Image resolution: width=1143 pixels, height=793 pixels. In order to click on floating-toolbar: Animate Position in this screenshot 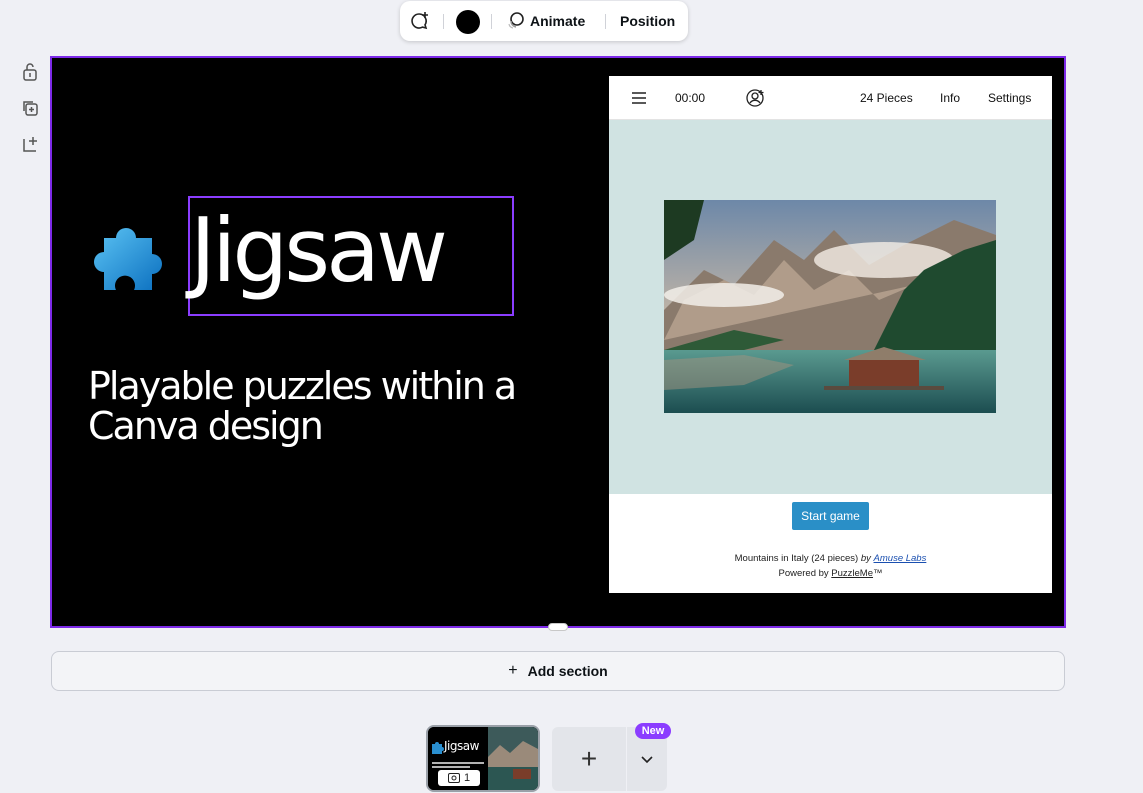, I will do `click(544, 21)`.